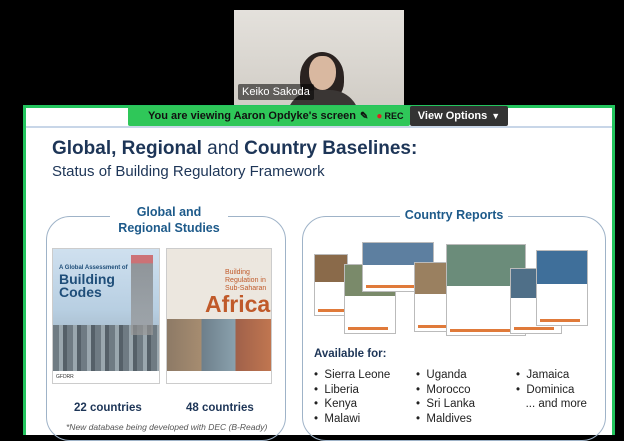  What do you see at coordinates (276, 92) in the screenshot?
I see `participant-name-tag: Keiko Sakoda` at bounding box center [276, 92].